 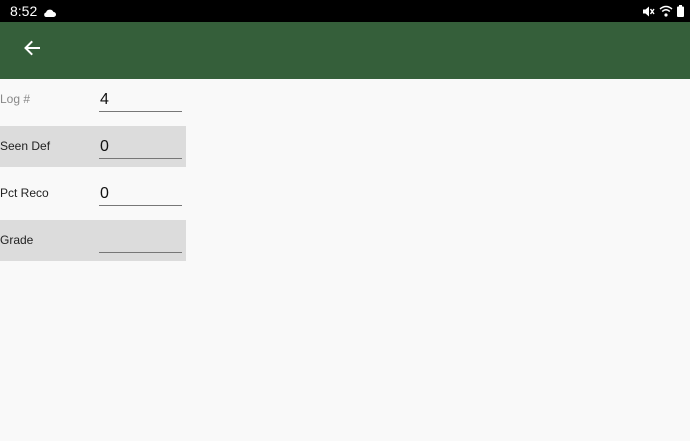 What do you see at coordinates (140, 101) in the screenshot?
I see `log-number-field: 4` at bounding box center [140, 101].